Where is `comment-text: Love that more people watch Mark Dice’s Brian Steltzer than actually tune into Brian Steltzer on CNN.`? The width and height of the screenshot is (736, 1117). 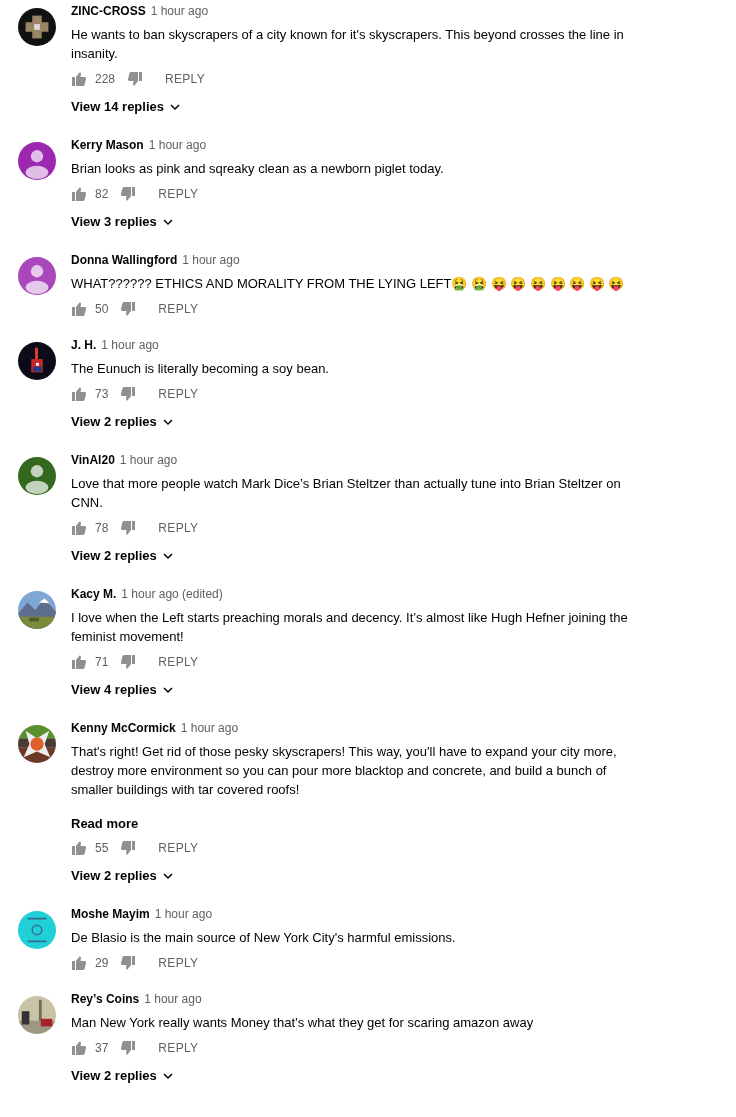
comment-text: Love that more people watch Mark Dice’s Brian Steltzer than actually tune into Brian Steltzer on CNN. is located at coordinates (346, 493).